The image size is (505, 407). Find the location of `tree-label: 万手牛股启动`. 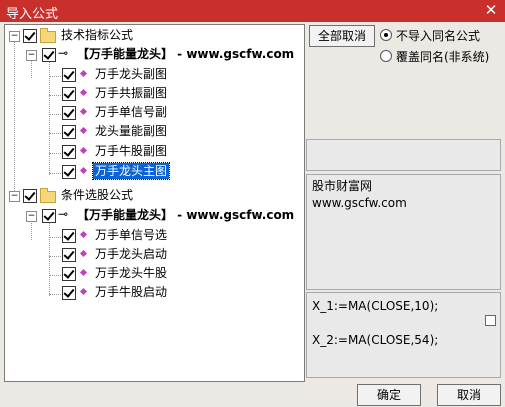

tree-label: 万手牛股启动 is located at coordinates (131, 292).